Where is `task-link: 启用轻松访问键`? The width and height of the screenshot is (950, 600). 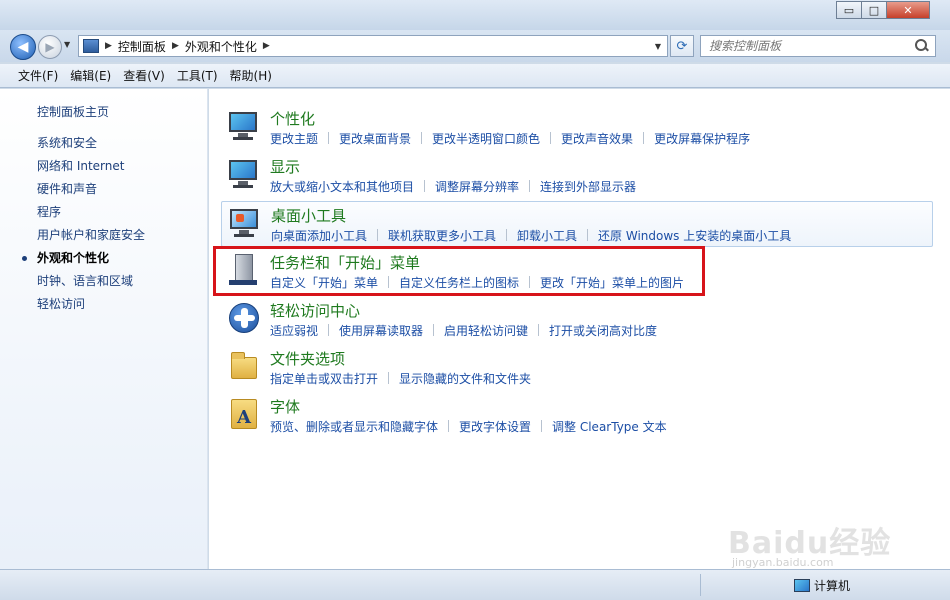 task-link: 启用轻松访问键 is located at coordinates (486, 330).